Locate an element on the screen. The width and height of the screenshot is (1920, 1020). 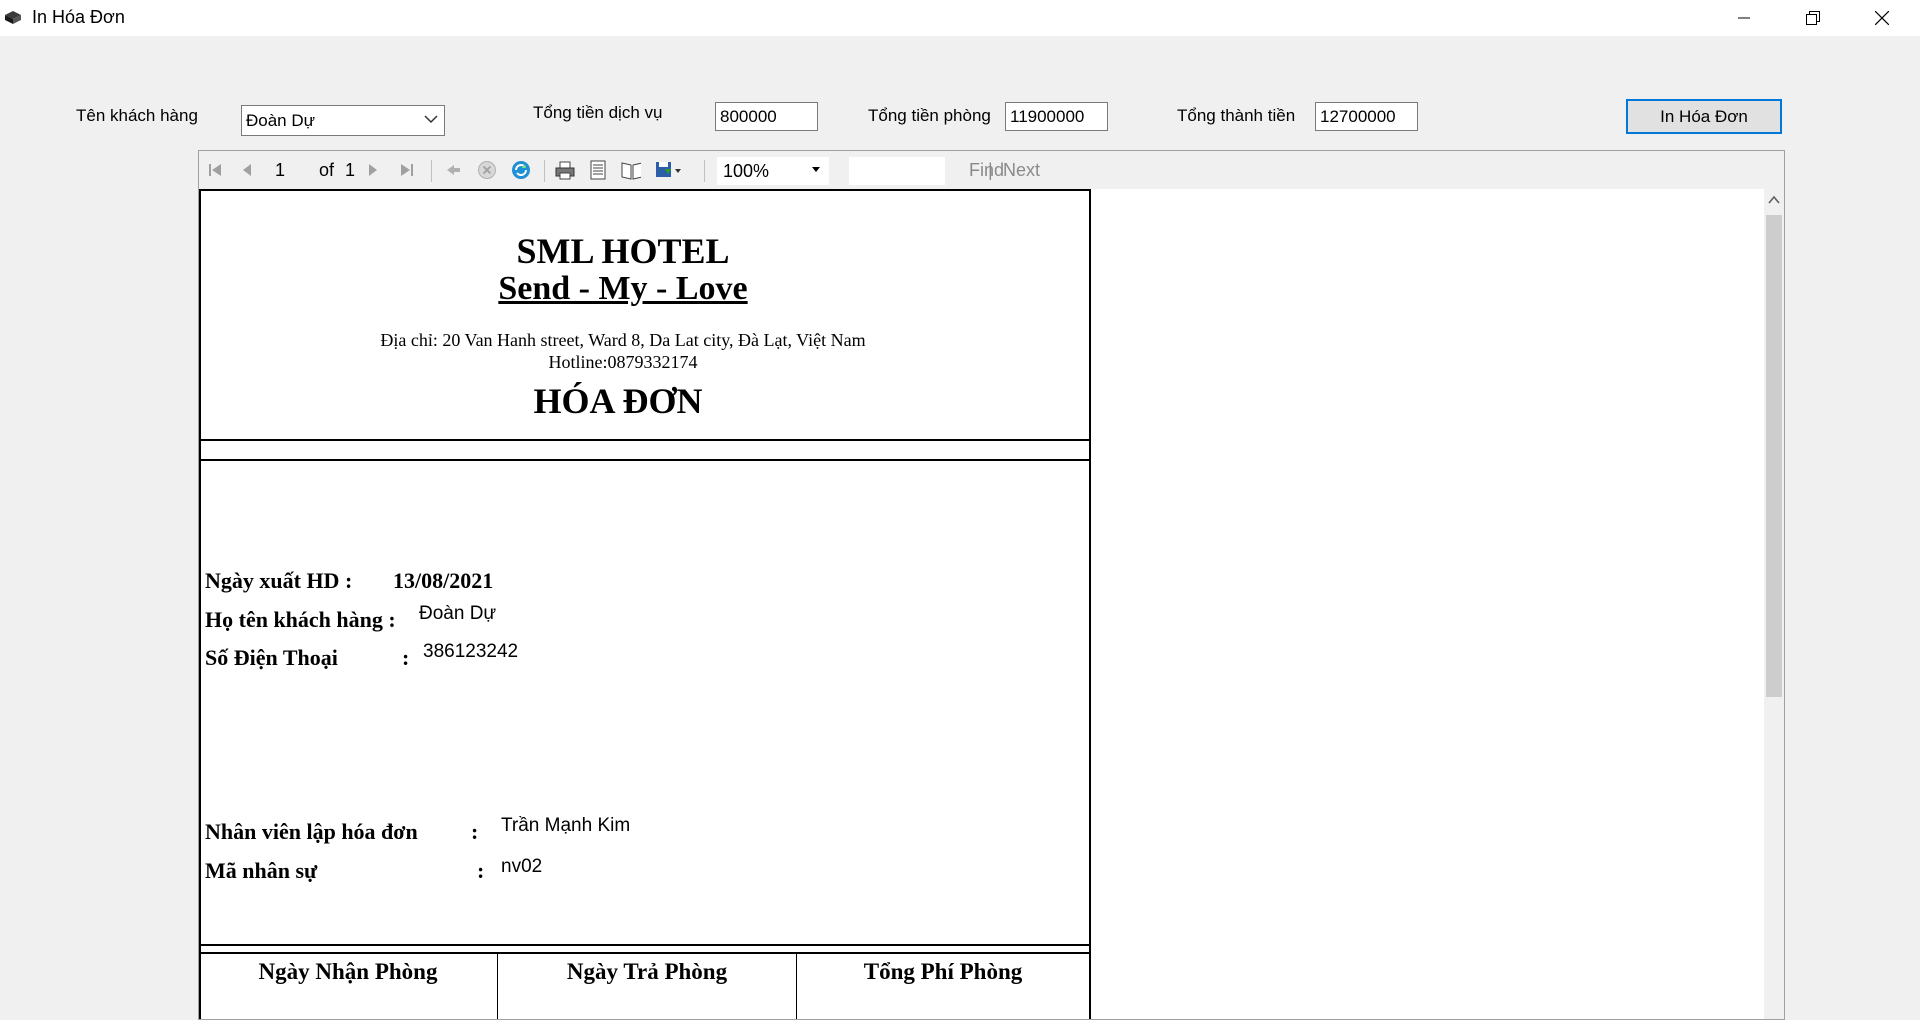
page-setup-button is located at coordinates (631, 170).